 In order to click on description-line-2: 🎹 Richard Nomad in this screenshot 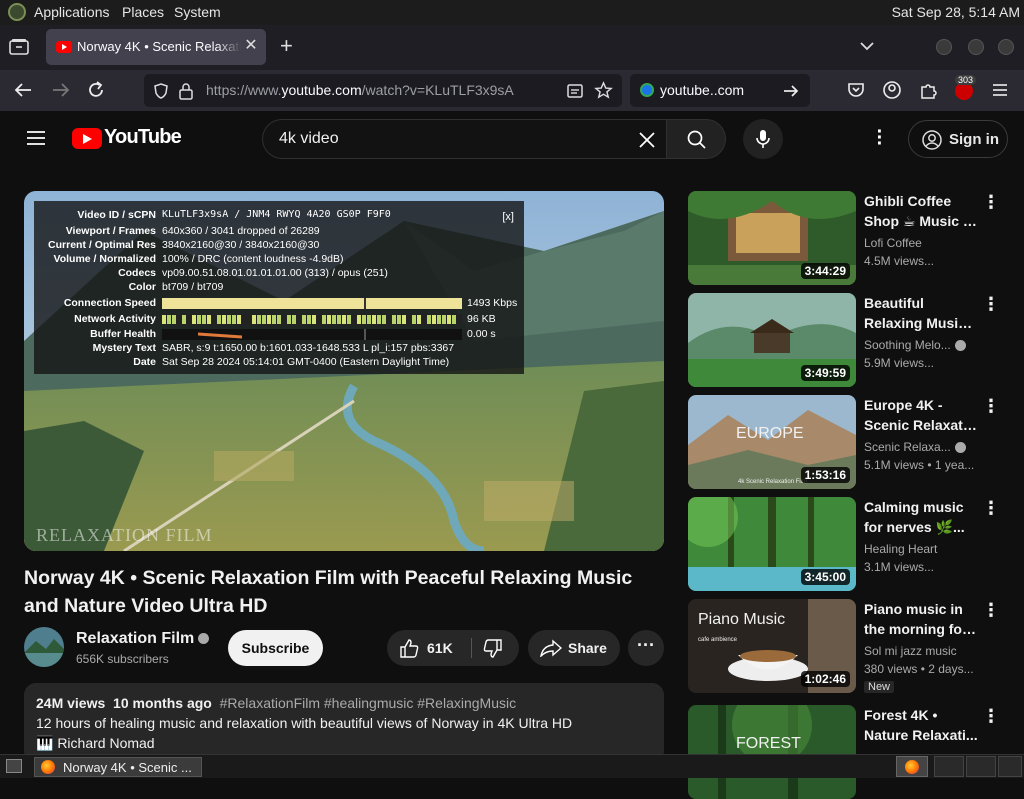, I will do `click(95, 743)`.